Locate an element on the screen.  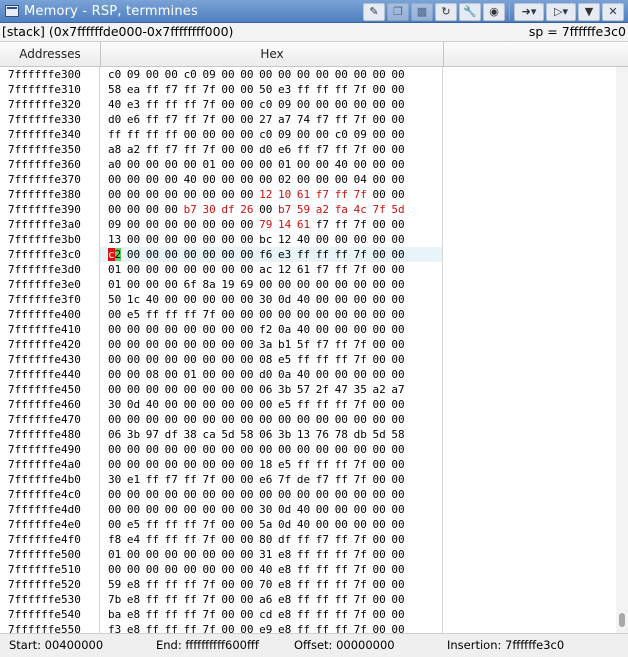
wrench-icon: 🔧 is located at coordinates (470, 11).